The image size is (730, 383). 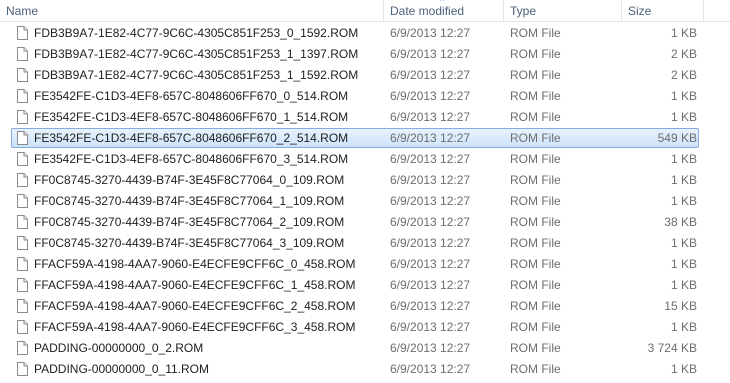 I want to click on file-name: PADDING-00000000_0_2.ROM, so click(x=119, y=348).